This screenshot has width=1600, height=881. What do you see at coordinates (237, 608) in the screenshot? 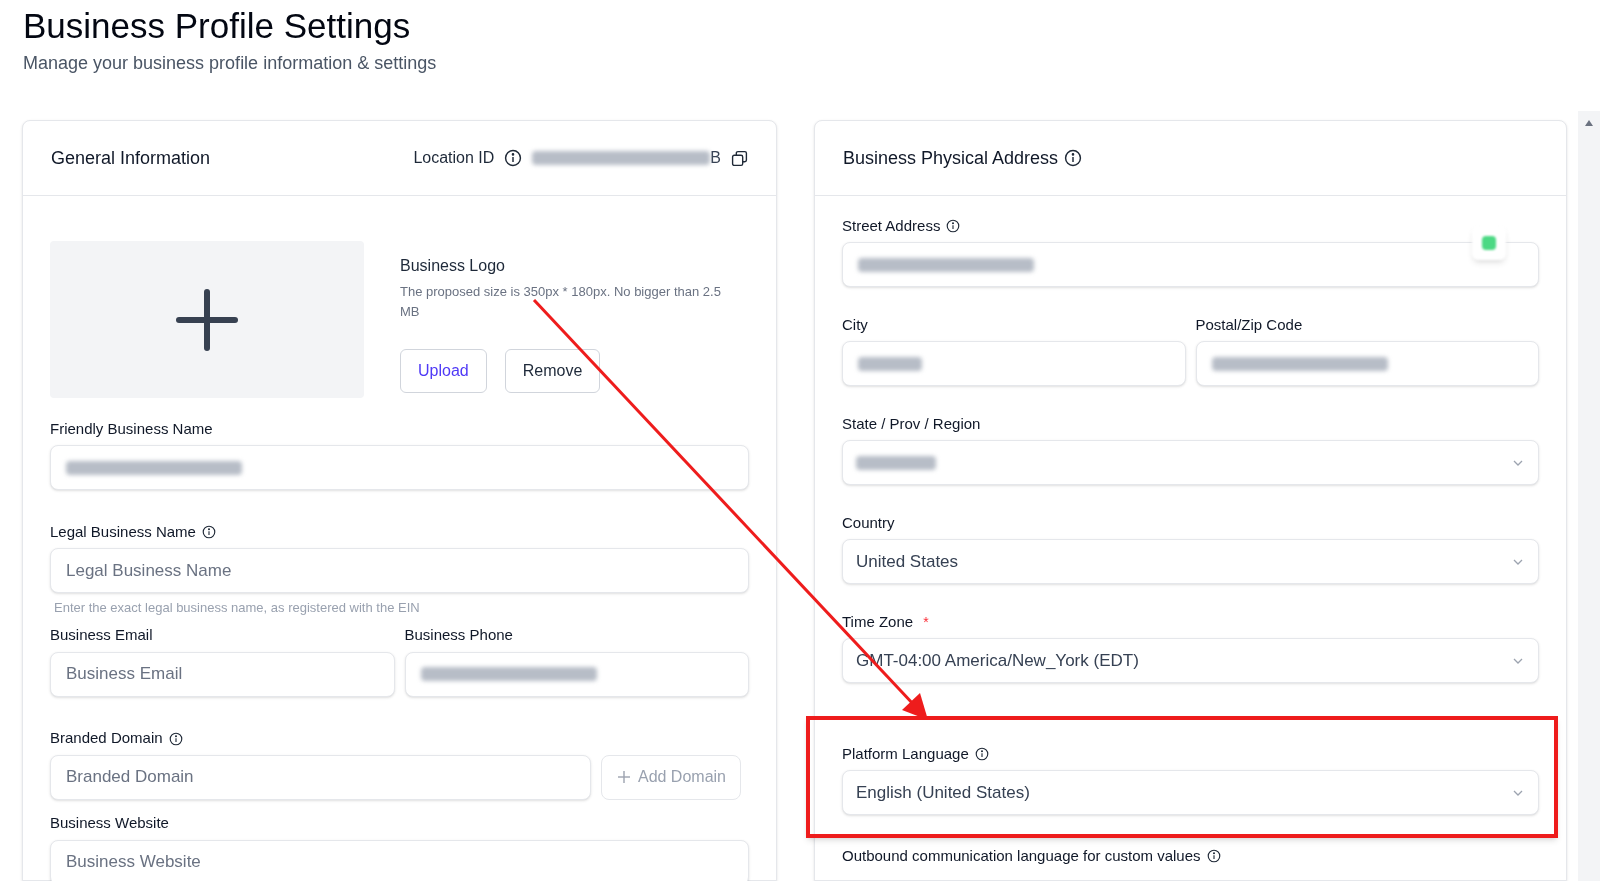
I see `helper-text: Enter the exact legal business name, as registered with the EIN` at bounding box center [237, 608].